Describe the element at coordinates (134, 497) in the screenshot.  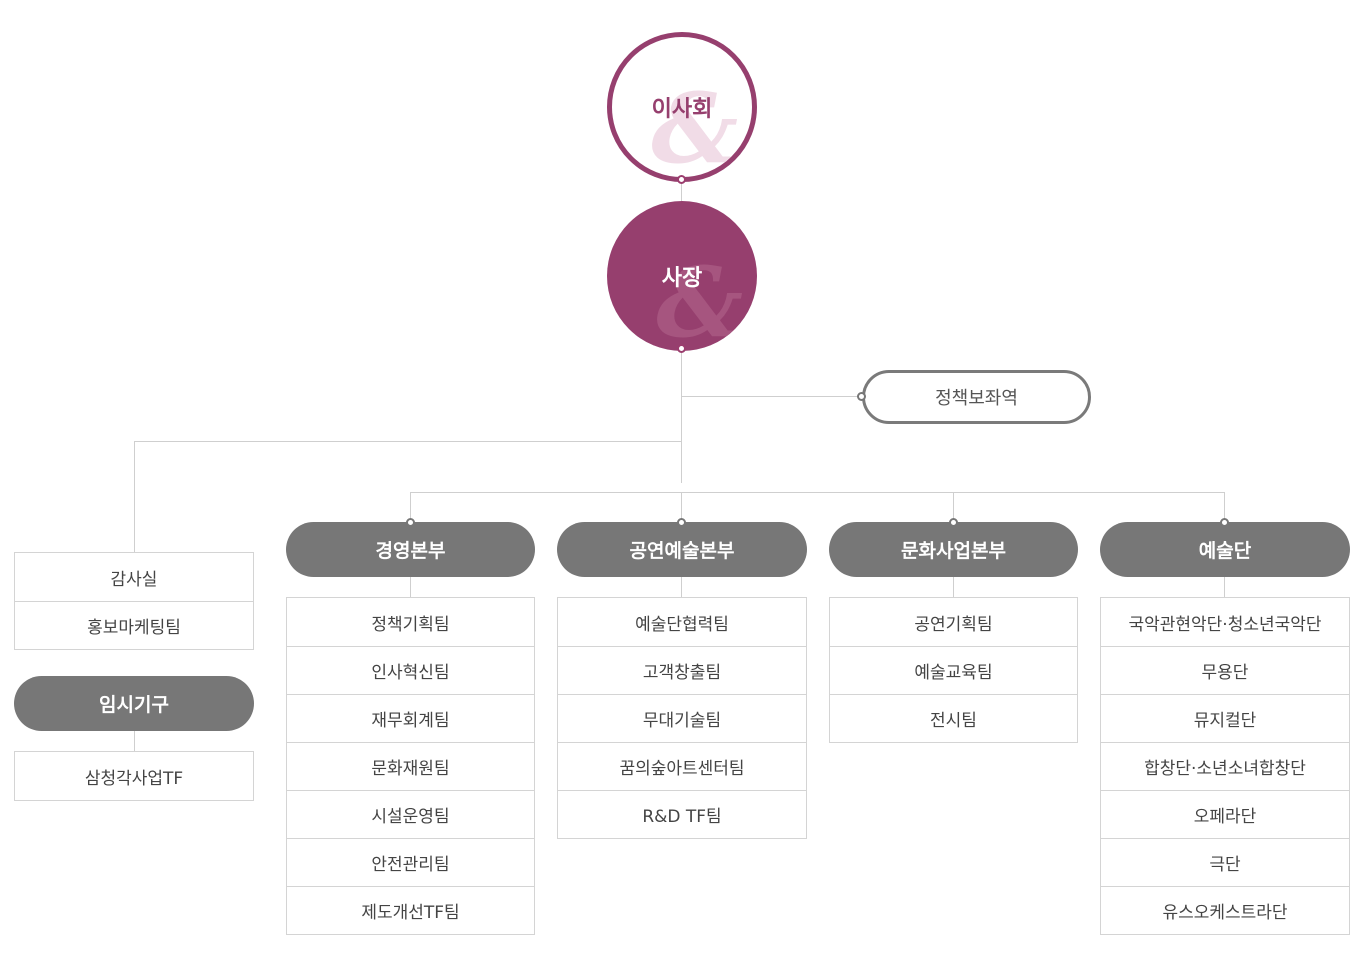
I see `connector-audit-vertical` at that location.